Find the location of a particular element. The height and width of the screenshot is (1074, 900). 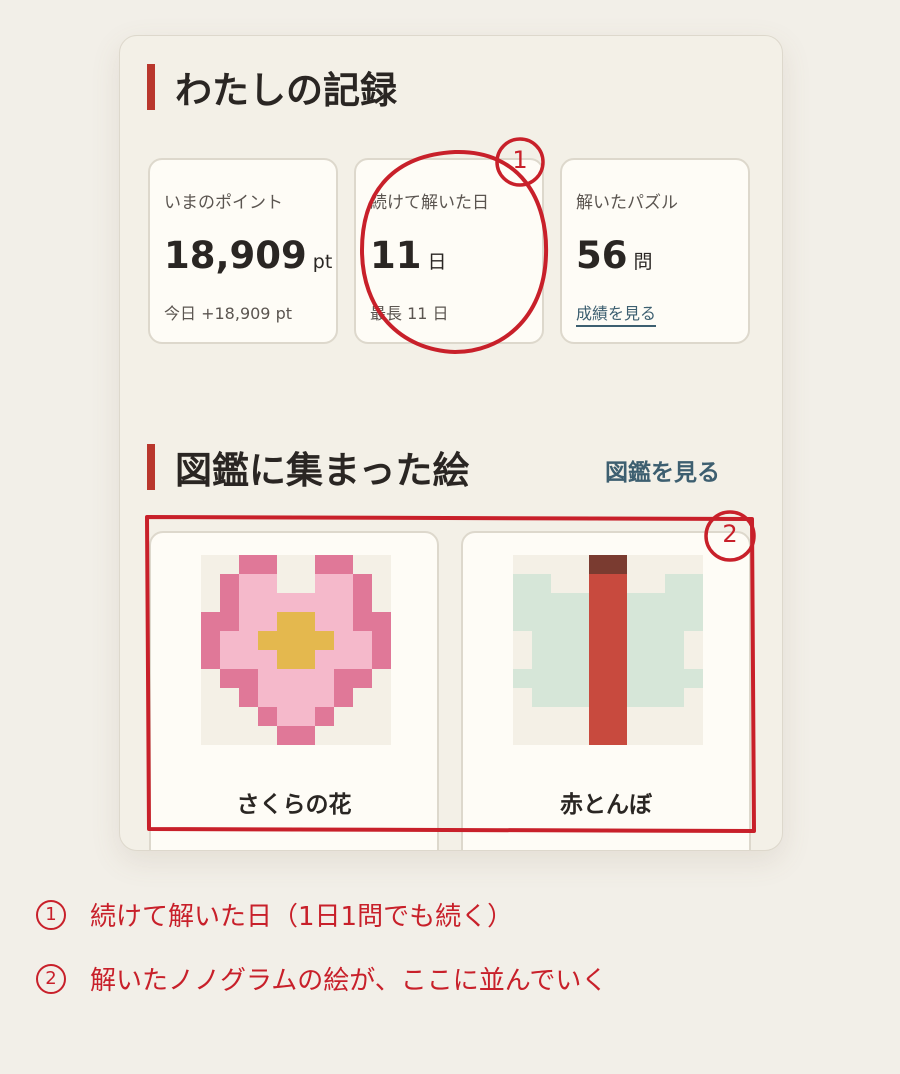

marker-1-label: 1 is located at coordinates (520, 160).